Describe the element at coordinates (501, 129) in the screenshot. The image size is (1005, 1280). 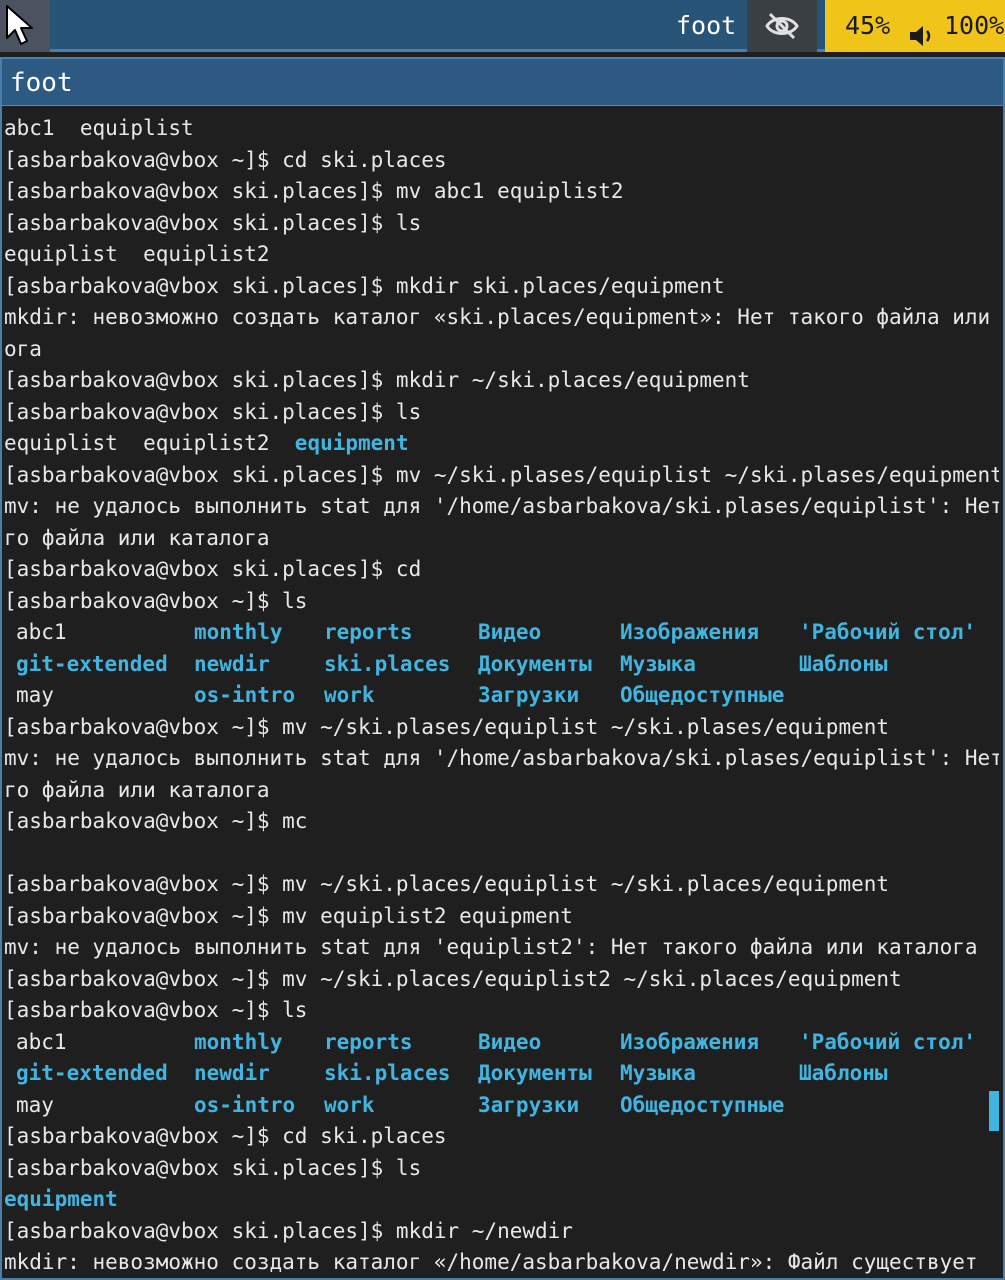
I see `terminal-line: abc1 equiplist` at that location.